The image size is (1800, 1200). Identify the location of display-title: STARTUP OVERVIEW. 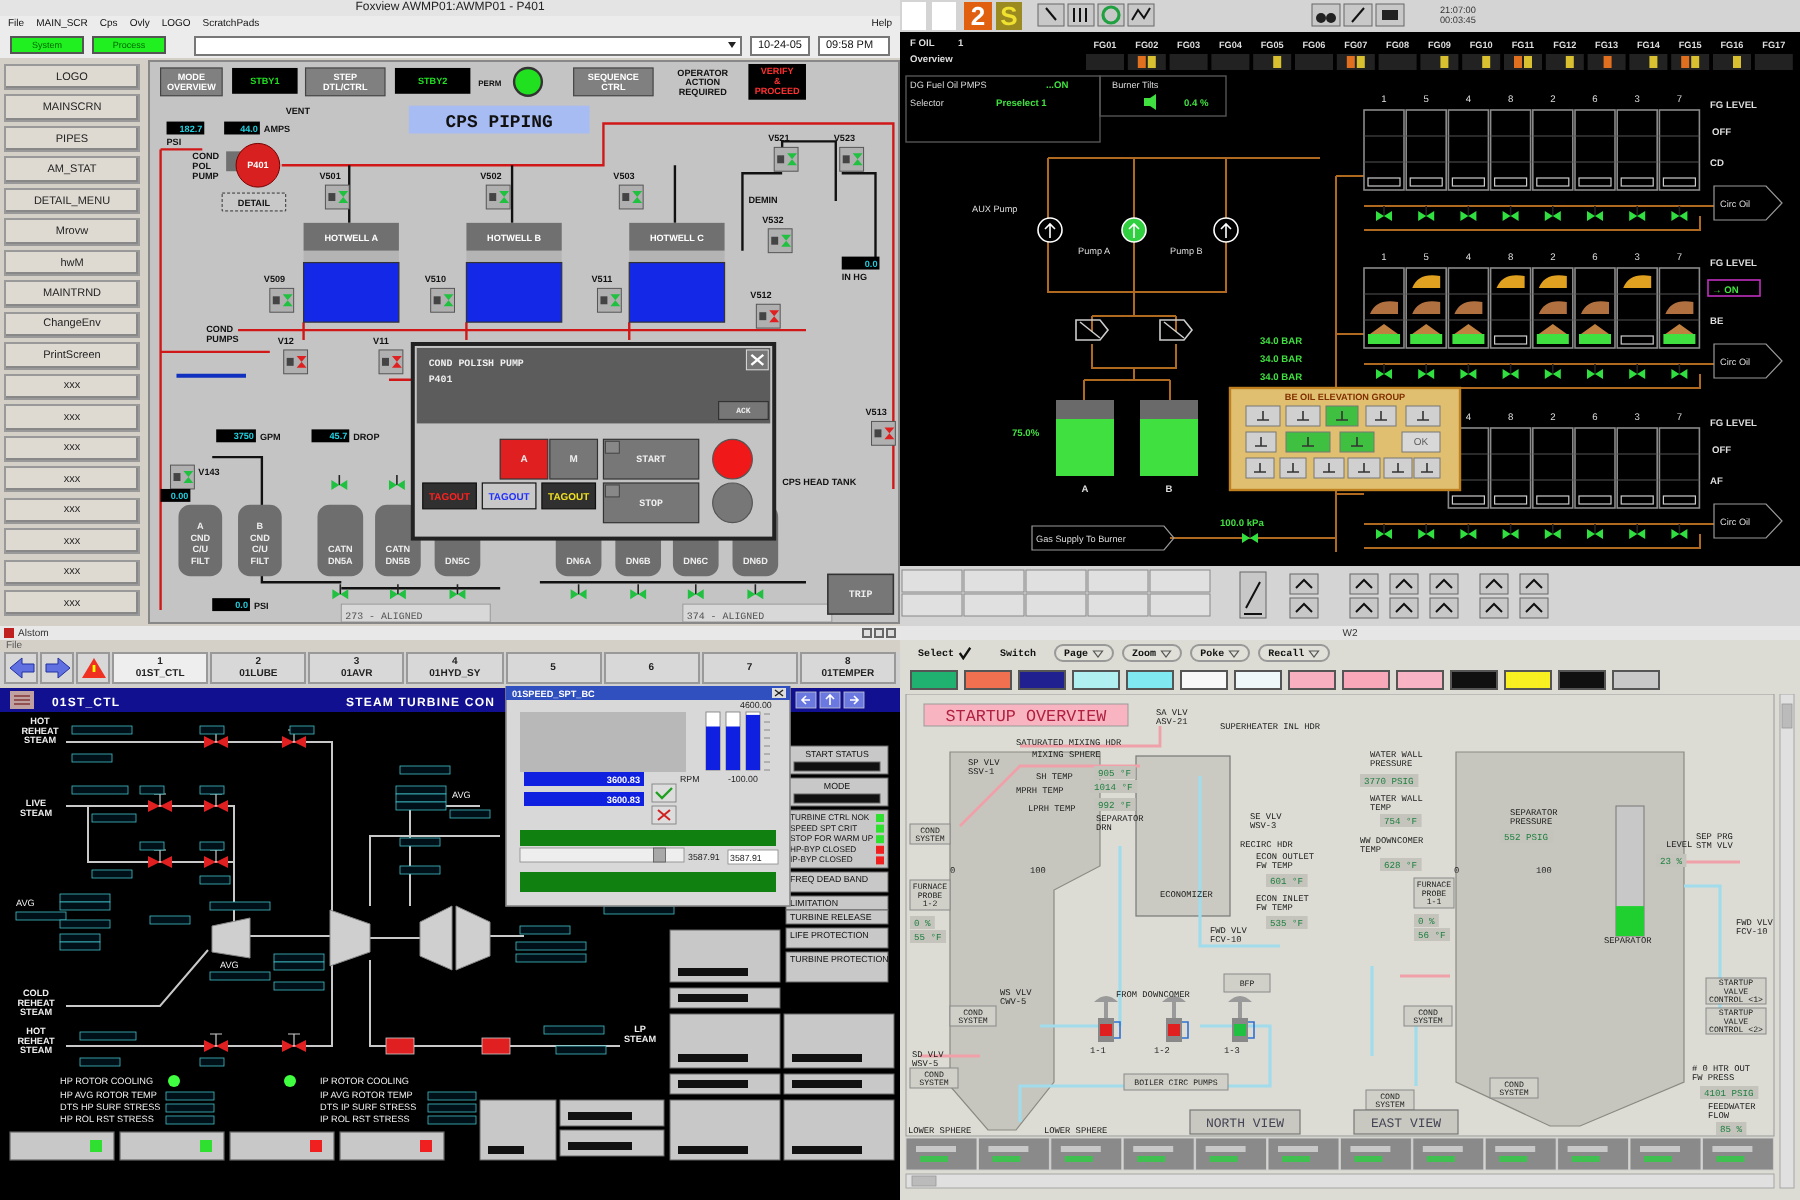
(1026, 715).